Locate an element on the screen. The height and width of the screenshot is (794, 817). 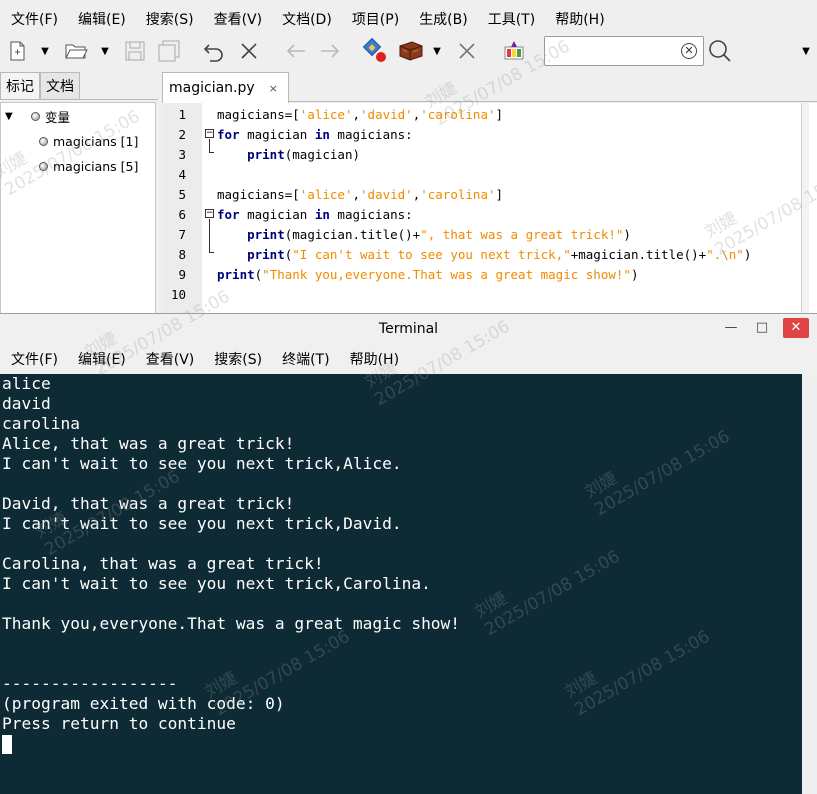
line-number: 1 is located at coordinates (182, 114).